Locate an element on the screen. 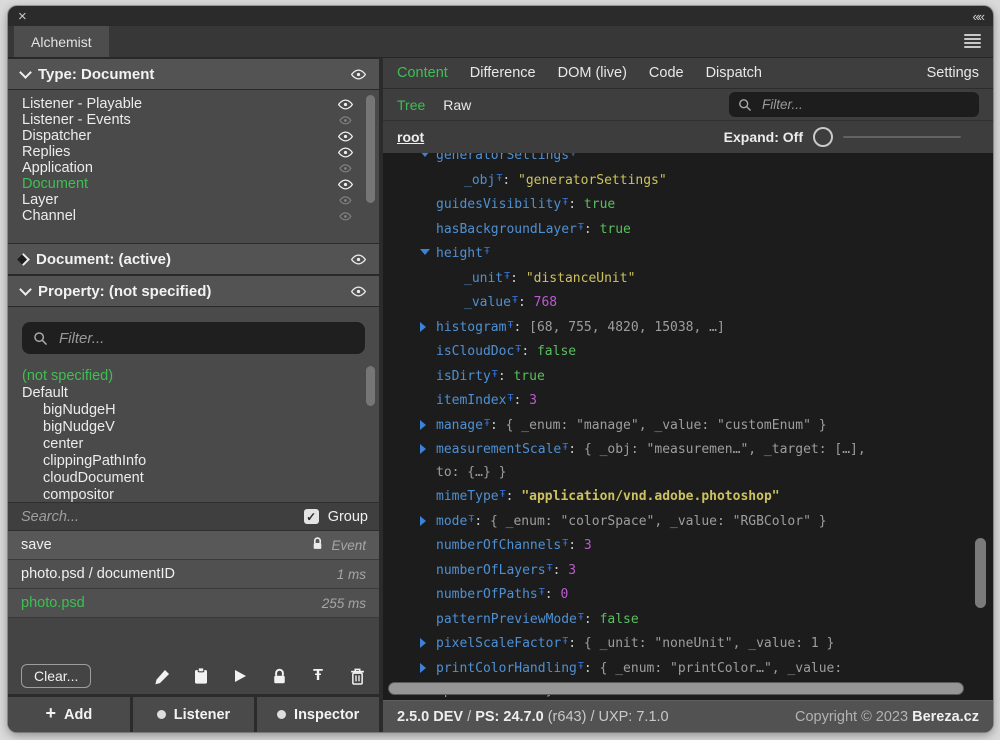 This screenshot has width=1000, height=740. tree-line: numberOfChannelsŦ: 3 is located at coordinates (688, 545).